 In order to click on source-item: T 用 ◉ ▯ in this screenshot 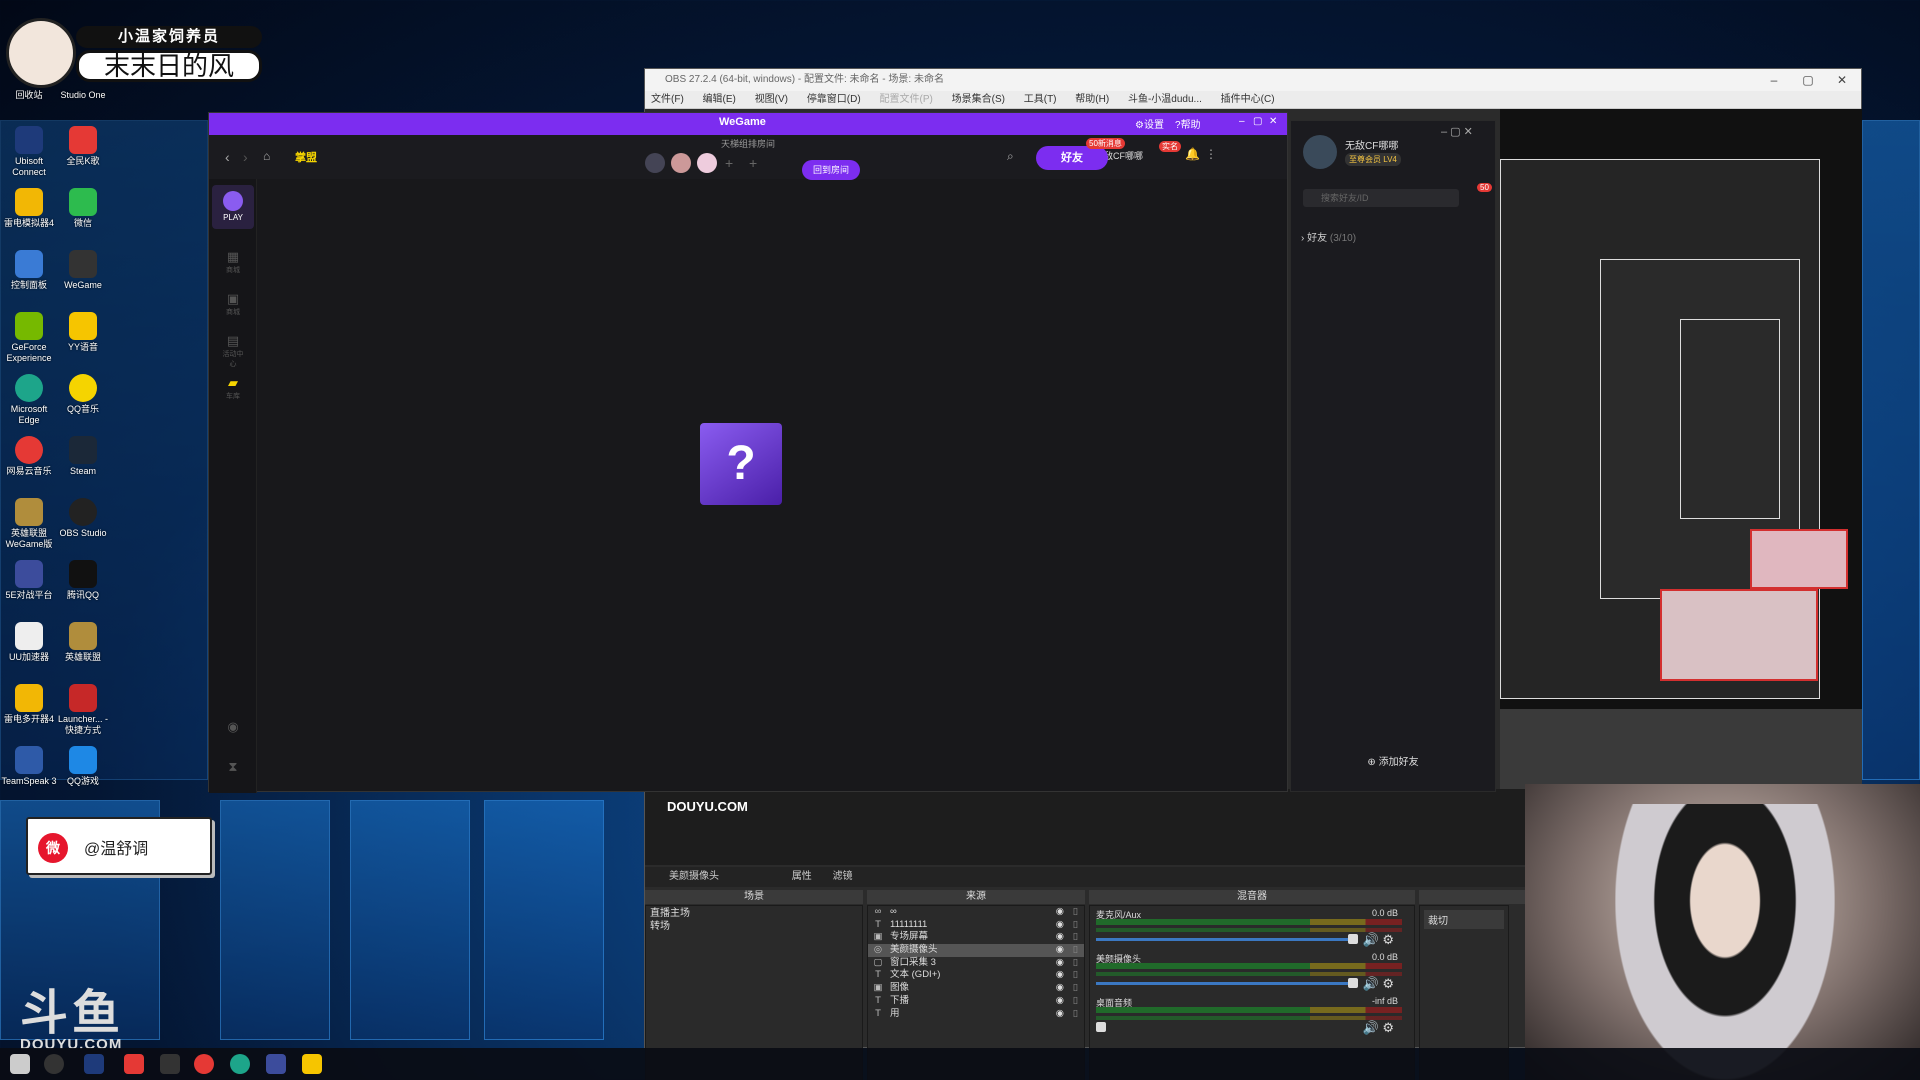, I will do `click(976, 1014)`.